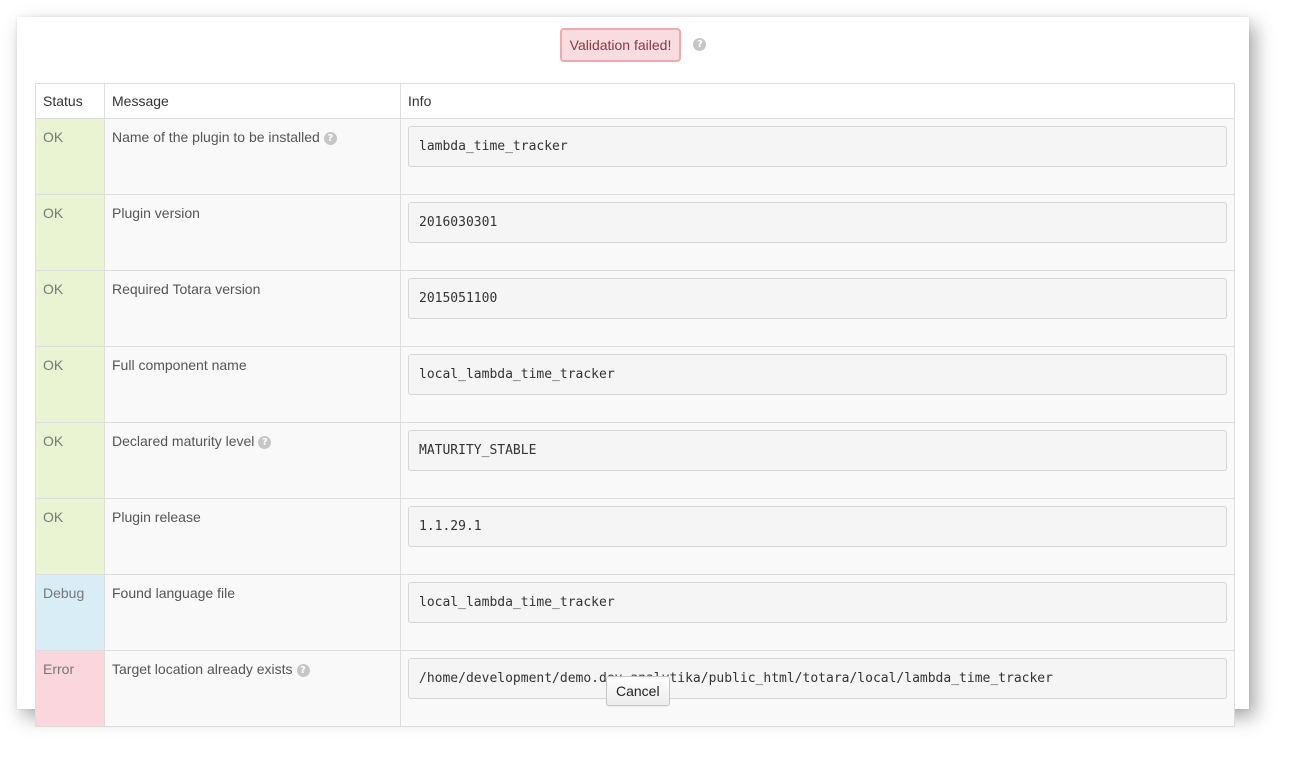 This screenshot has width=1297, height=757. Describe the element at coordinates (817, 222) in the screenshot. I see `info-value: 2016030301` at that location.